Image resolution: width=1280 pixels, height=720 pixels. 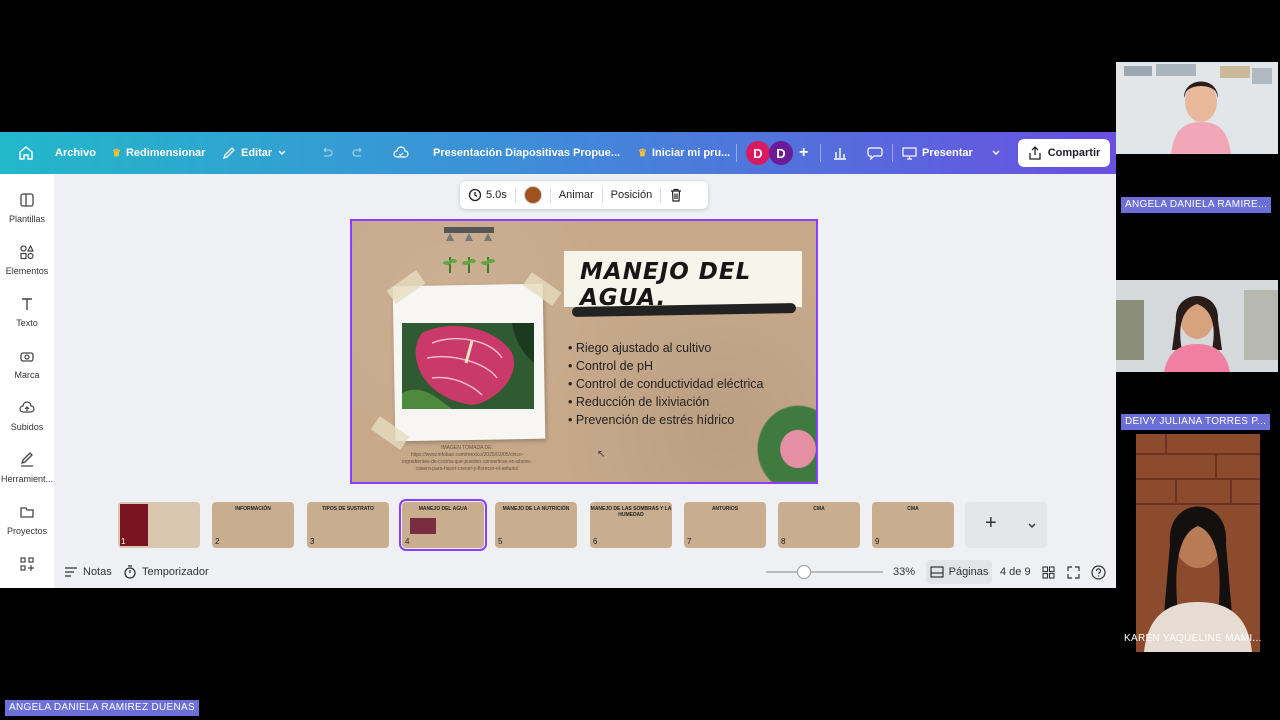 I want to click on undo-icon, so click(x=328, y=152).